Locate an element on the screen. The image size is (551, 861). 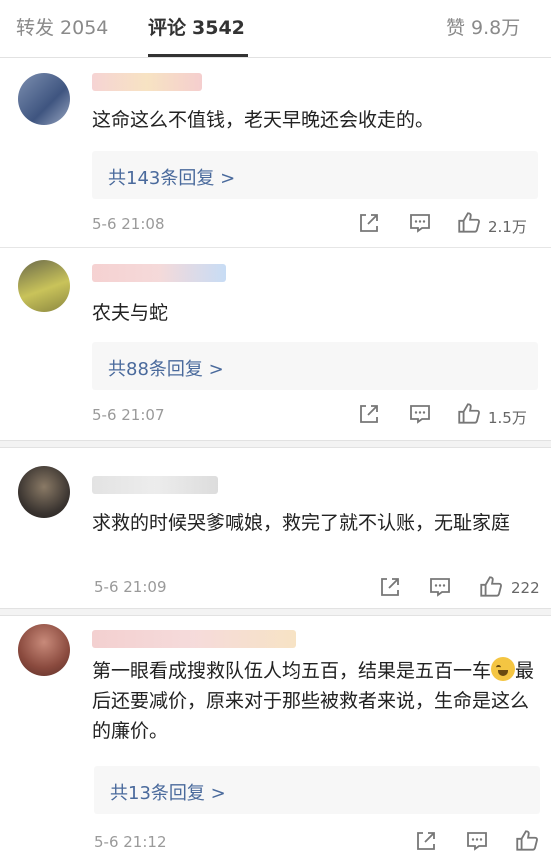
like-count: 1.5万 is located at coordinates (507, 418).